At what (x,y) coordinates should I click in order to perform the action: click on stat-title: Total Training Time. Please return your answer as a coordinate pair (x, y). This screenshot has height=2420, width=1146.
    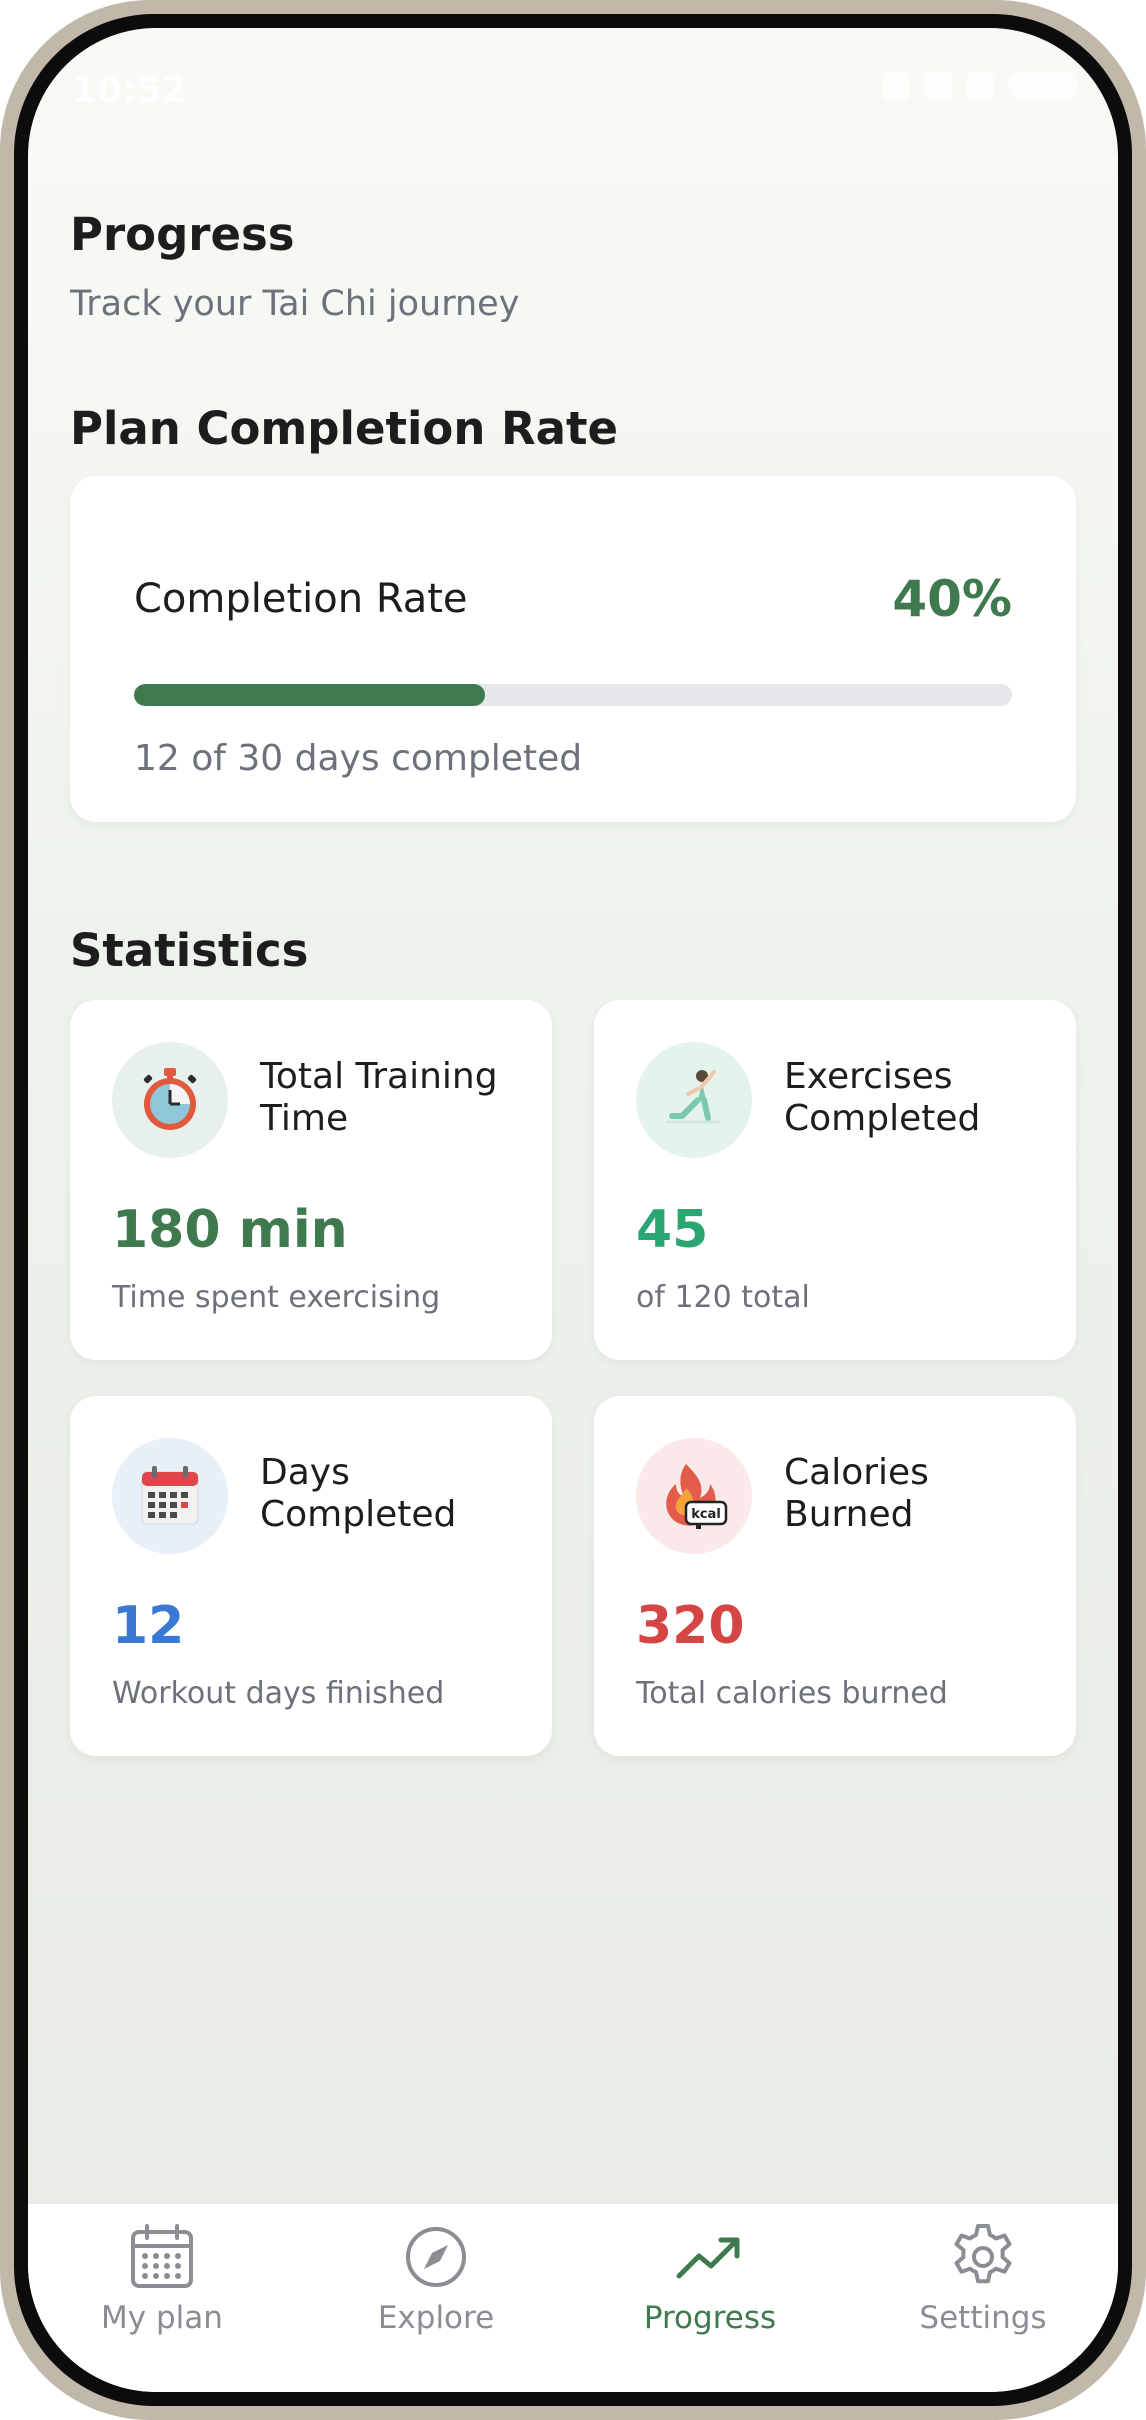
    Looking at the image, I should click on (379, 1097).